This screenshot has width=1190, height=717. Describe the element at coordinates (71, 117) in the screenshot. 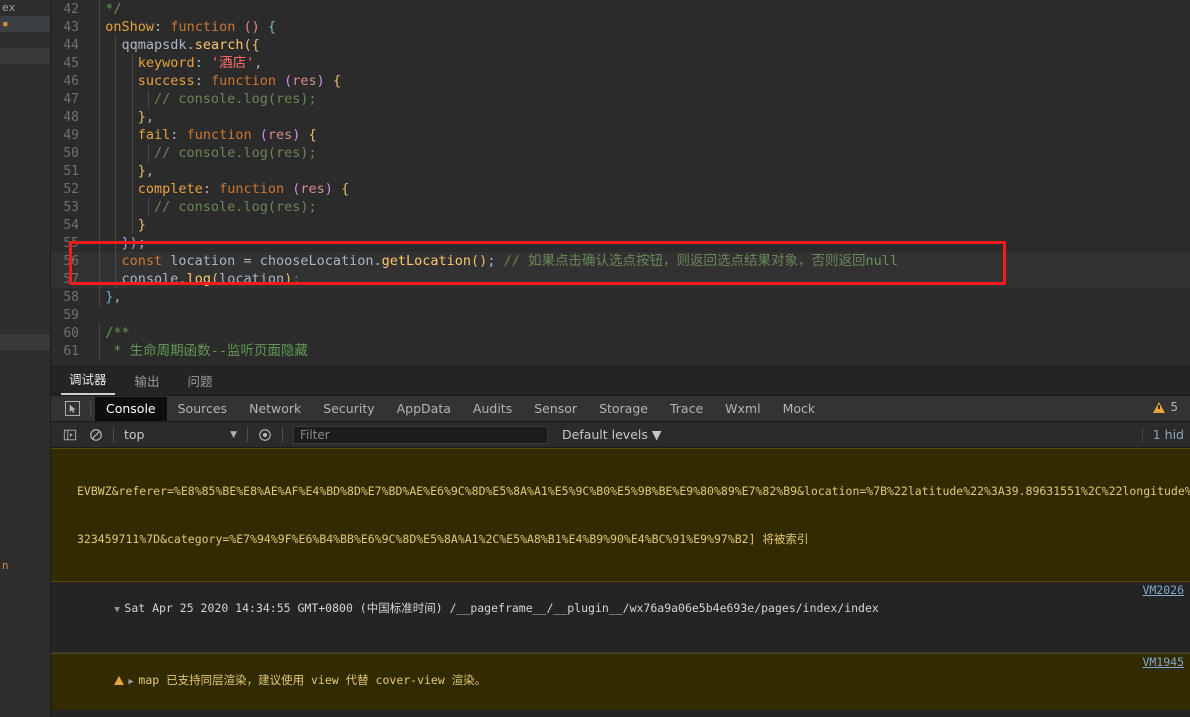

I see `line-number-48: 48` at that location.